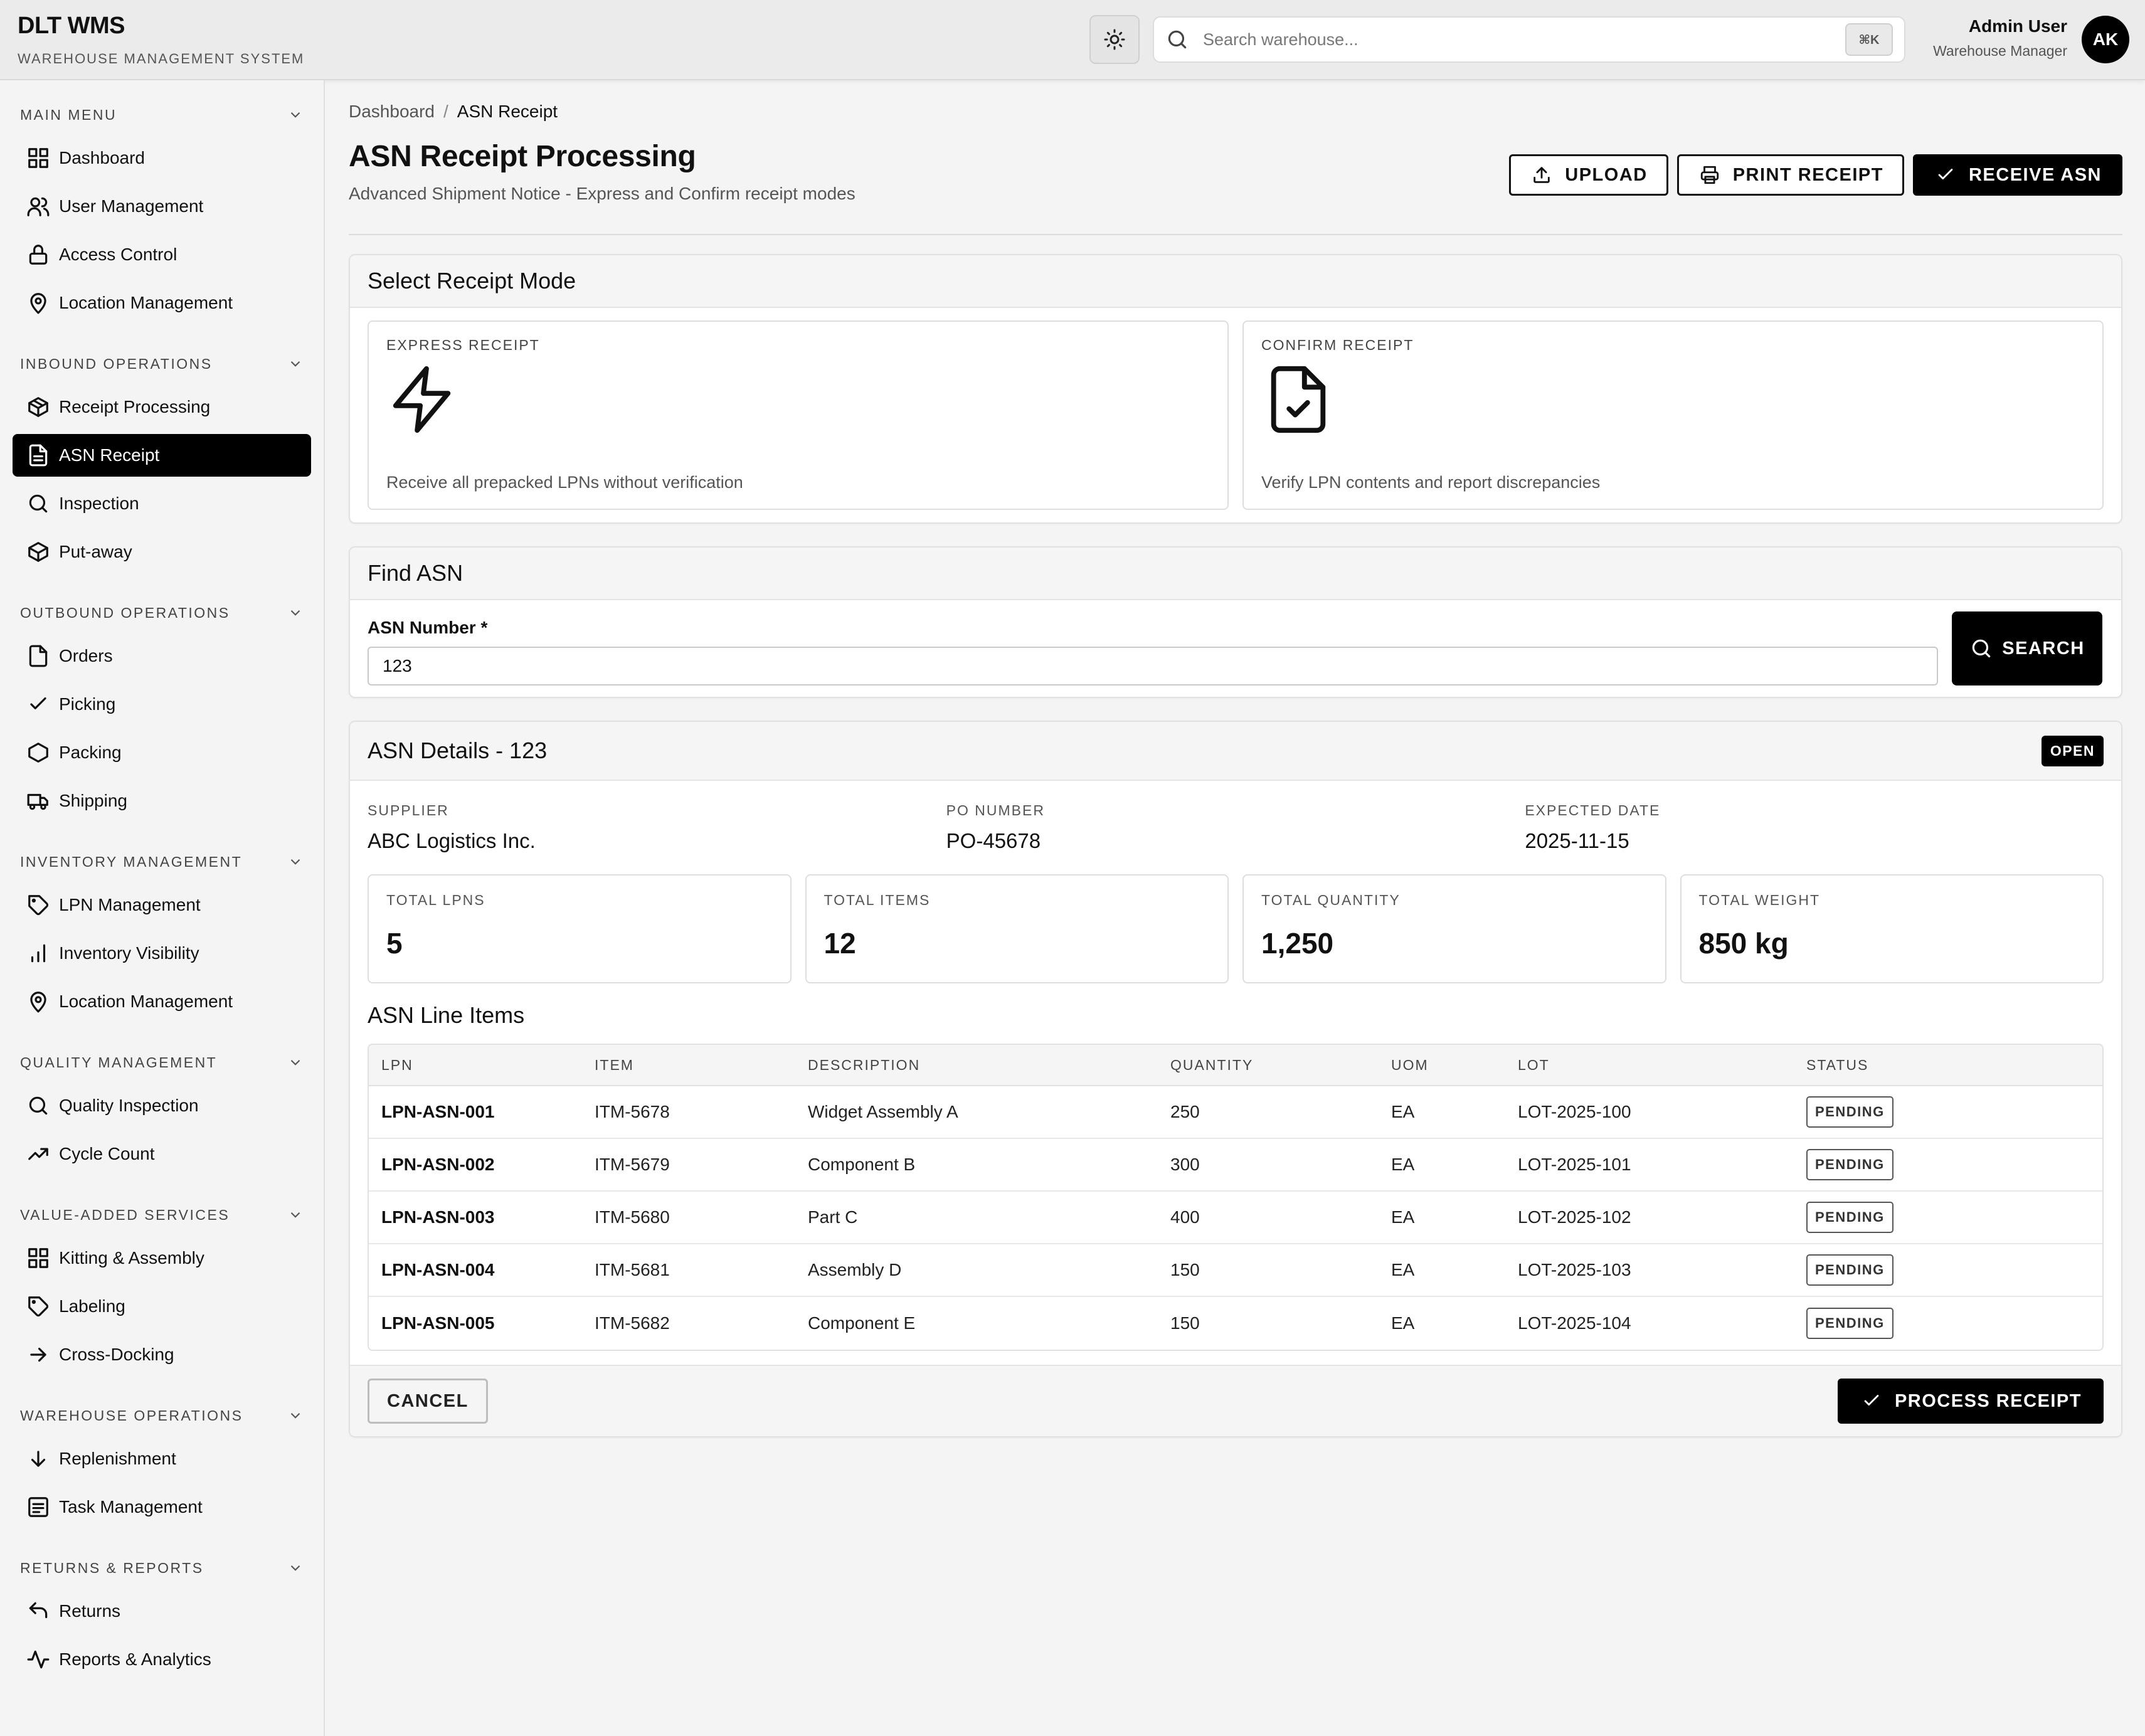  I want to click on box-icon, so click(38, 552).